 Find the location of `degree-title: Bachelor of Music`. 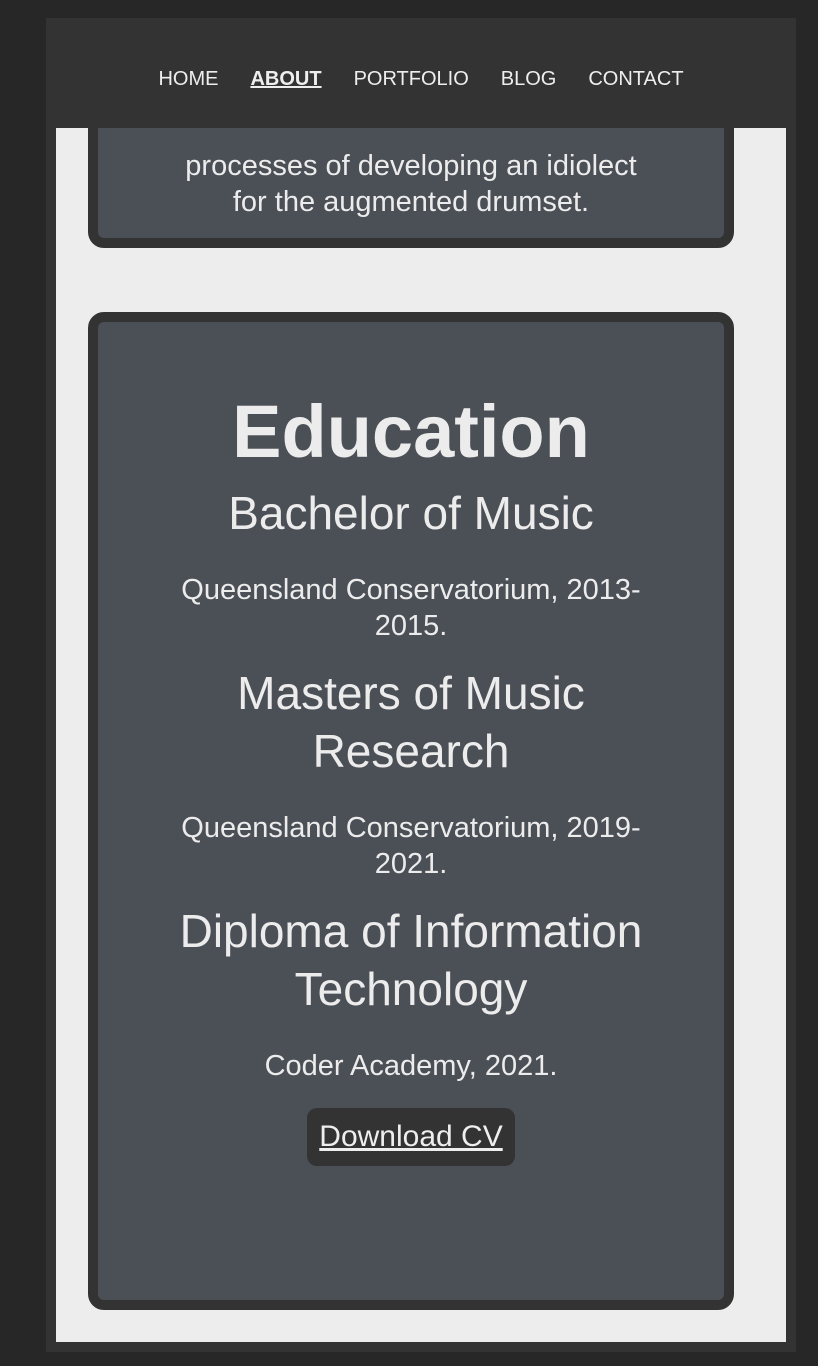

degree-title: Bachelor of Music is located at coordinates (411, 513).